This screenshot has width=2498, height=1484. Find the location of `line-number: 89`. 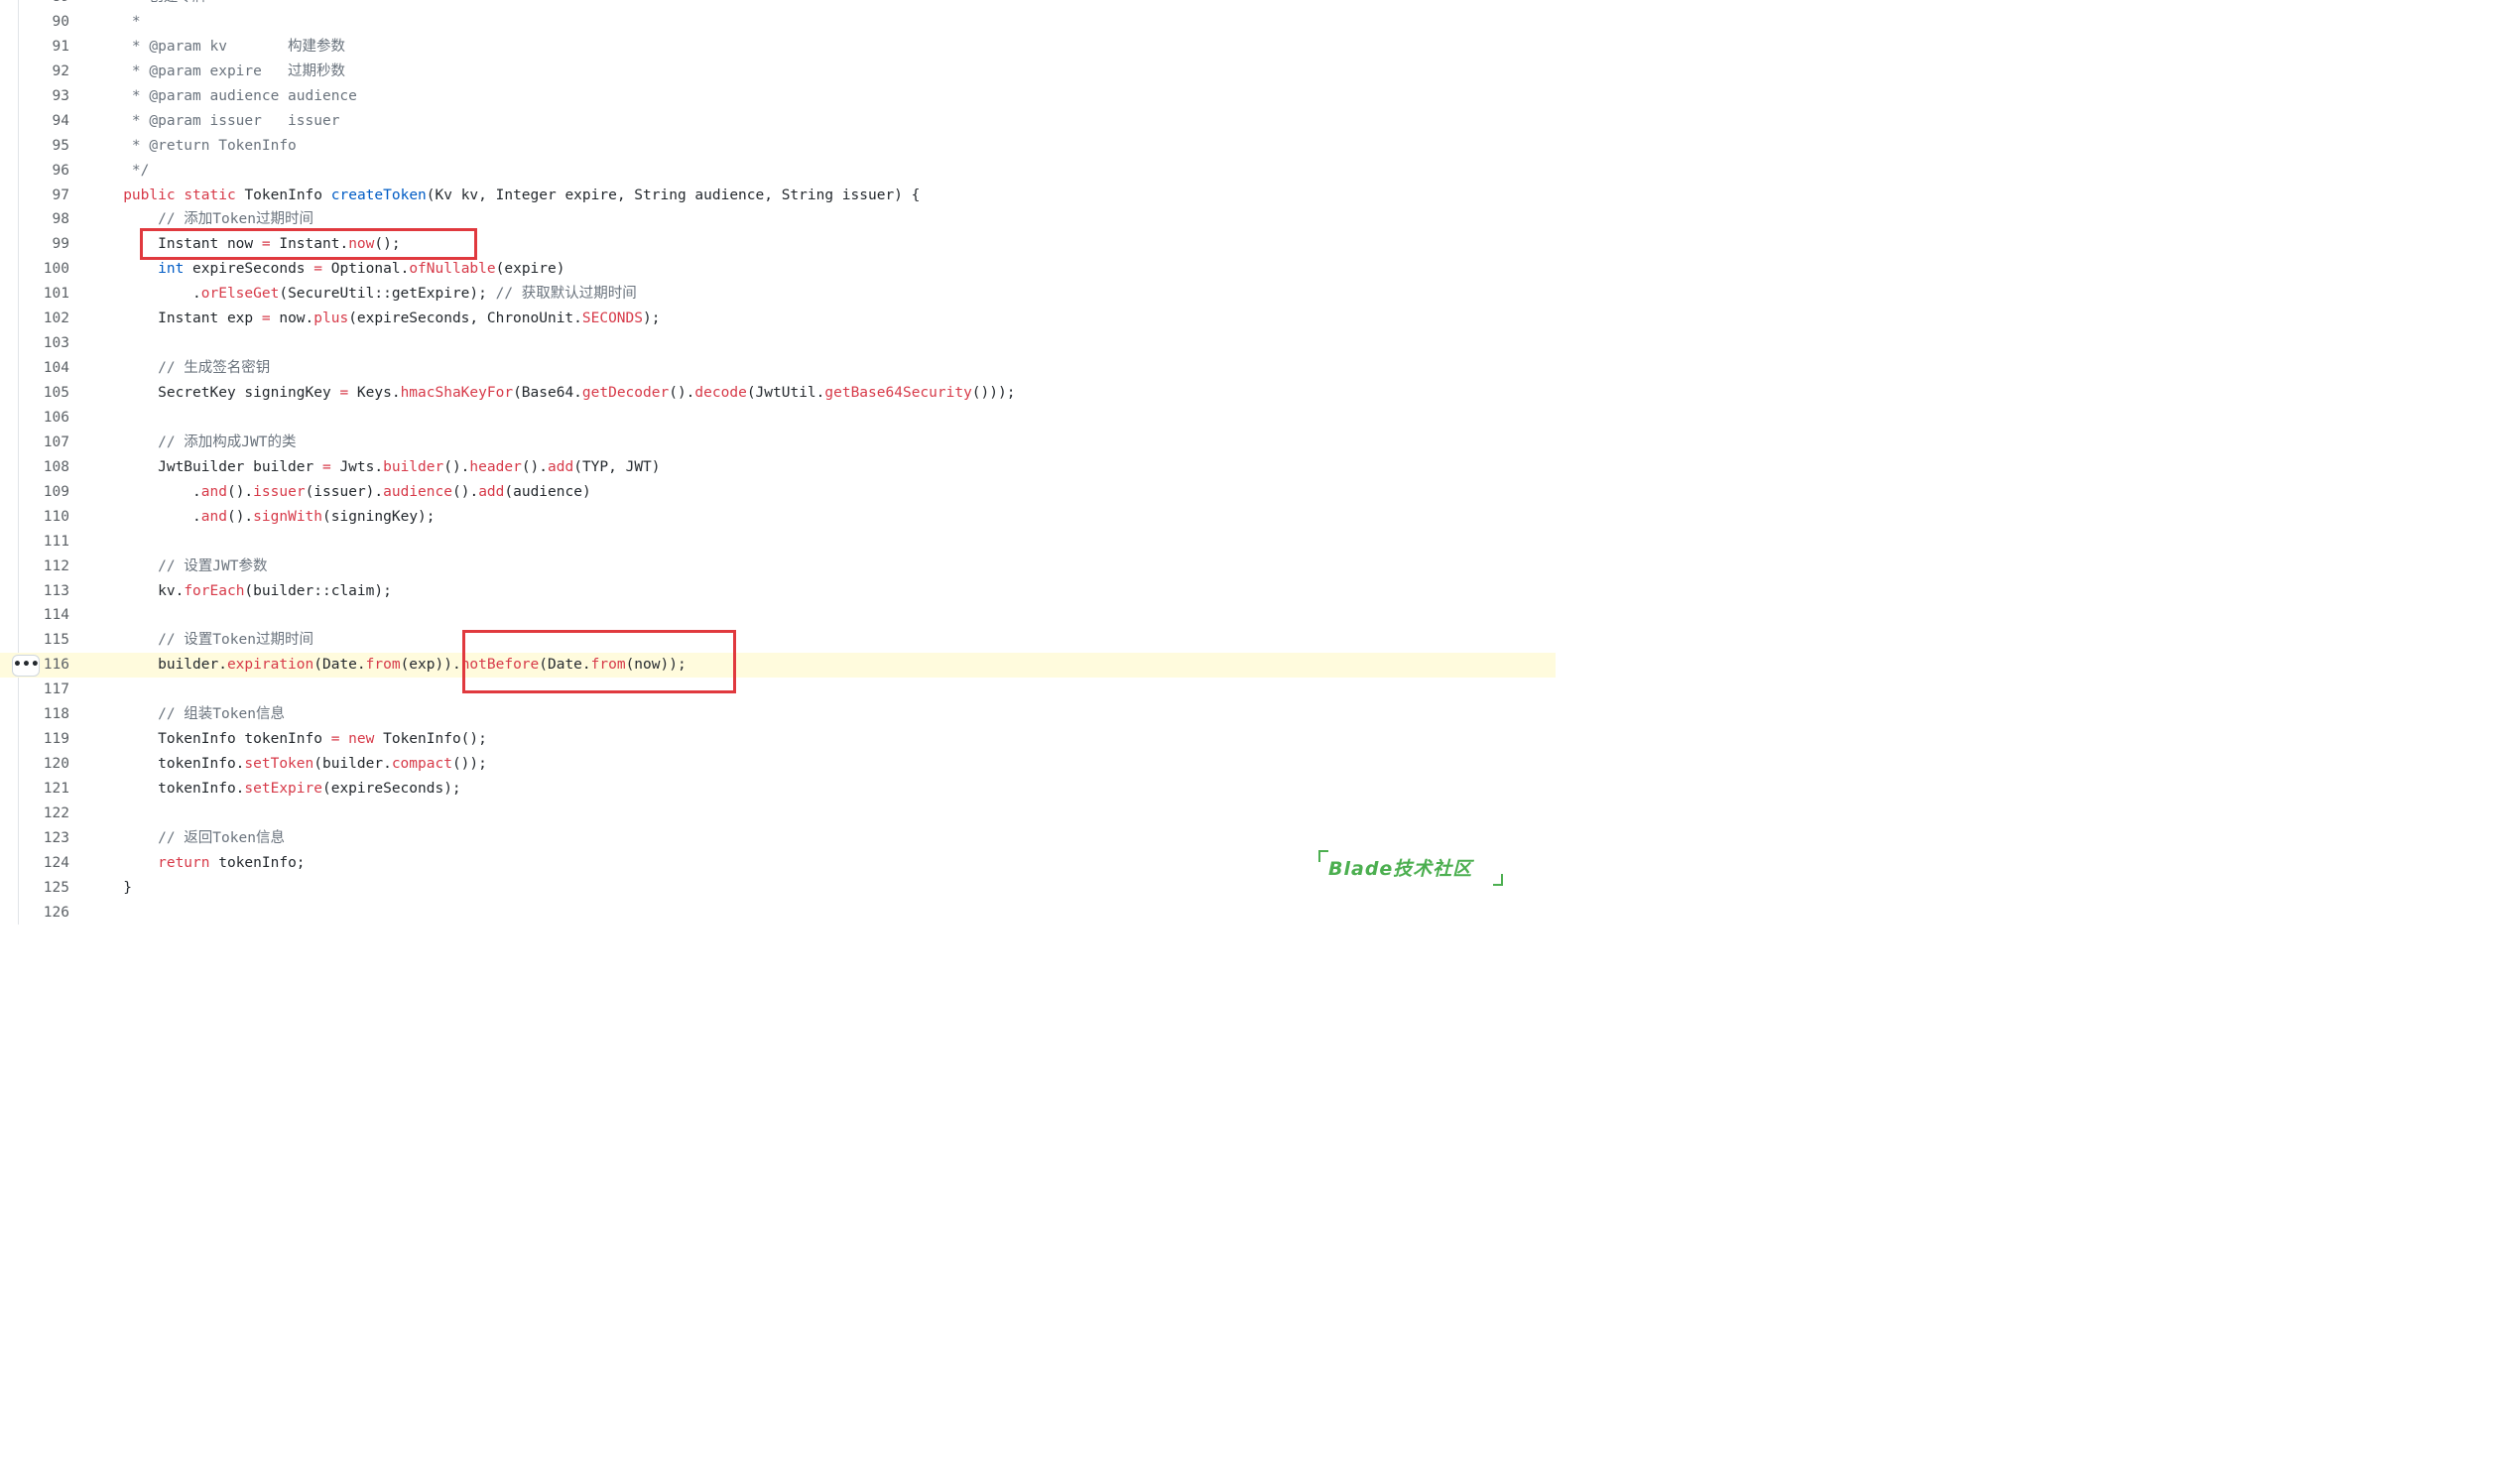

line-number: 89 is located at coordinates (44, 5).